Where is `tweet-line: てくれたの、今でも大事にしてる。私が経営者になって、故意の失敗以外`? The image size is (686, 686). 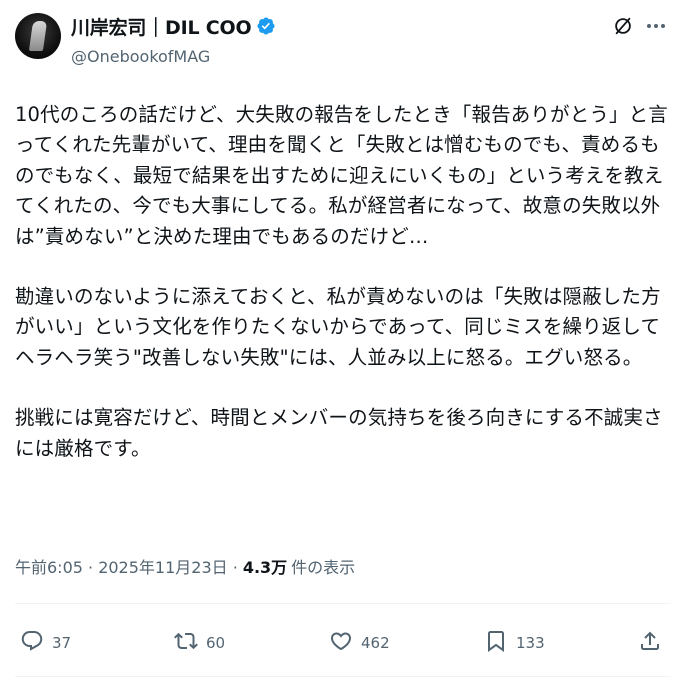
tweet-line: てくれたの、今でも大事にしてる。私が経営者になって、故意の失敗以外 is located at coordinates (338, 206).